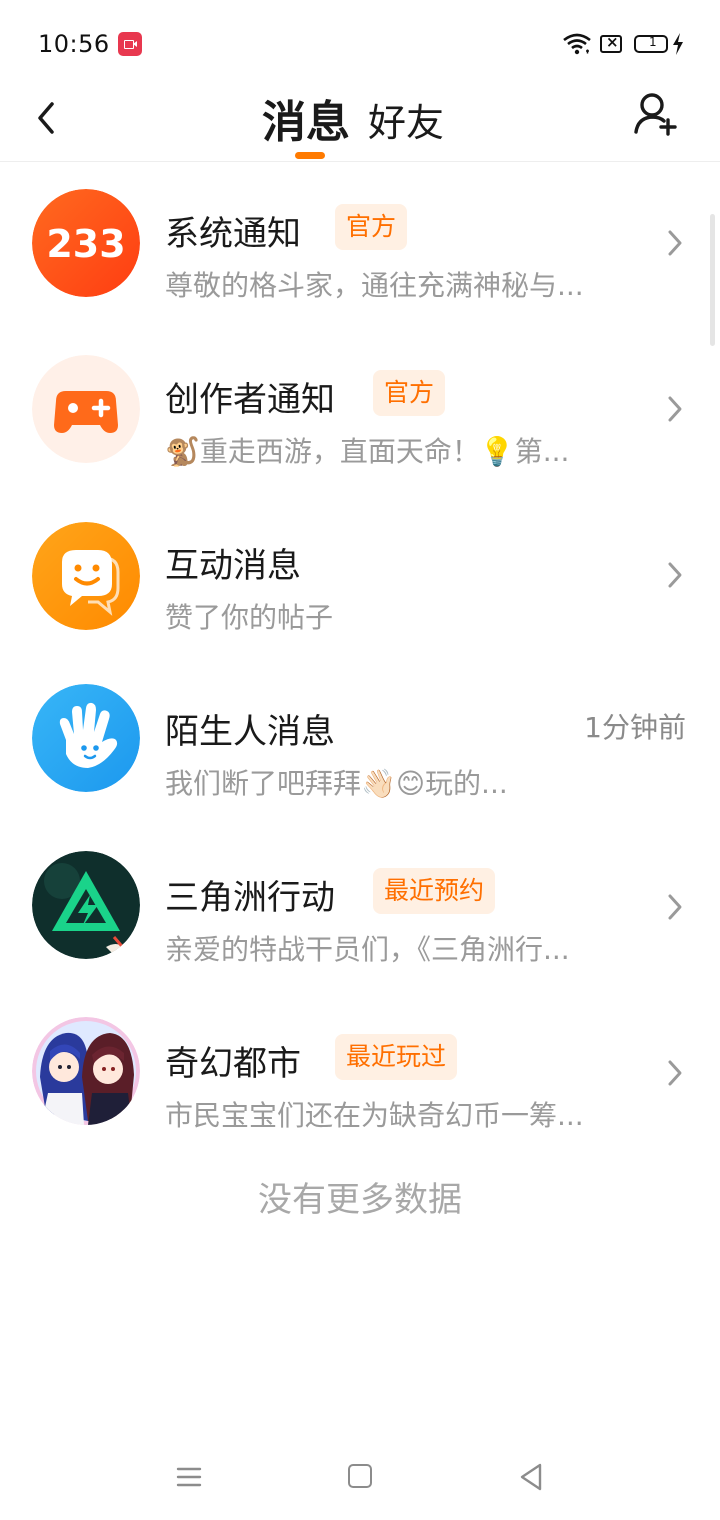 This screenshot has width=720, height=1520. What do you see at coordinates (86, 576) in the screenshot?
I see `avatar-chat-smile` at bounding box center [86, 576].